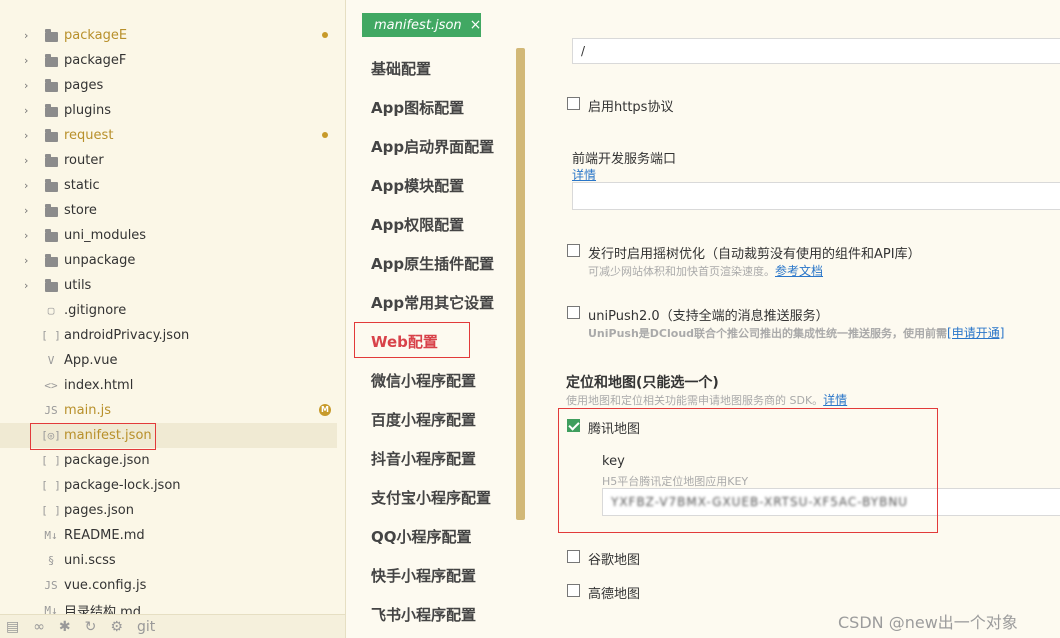  What do you see at coordinates (423, 458) in the screenshot?
I see `nav-item: 抖音小程序配置` at bounding box center [423, 458].